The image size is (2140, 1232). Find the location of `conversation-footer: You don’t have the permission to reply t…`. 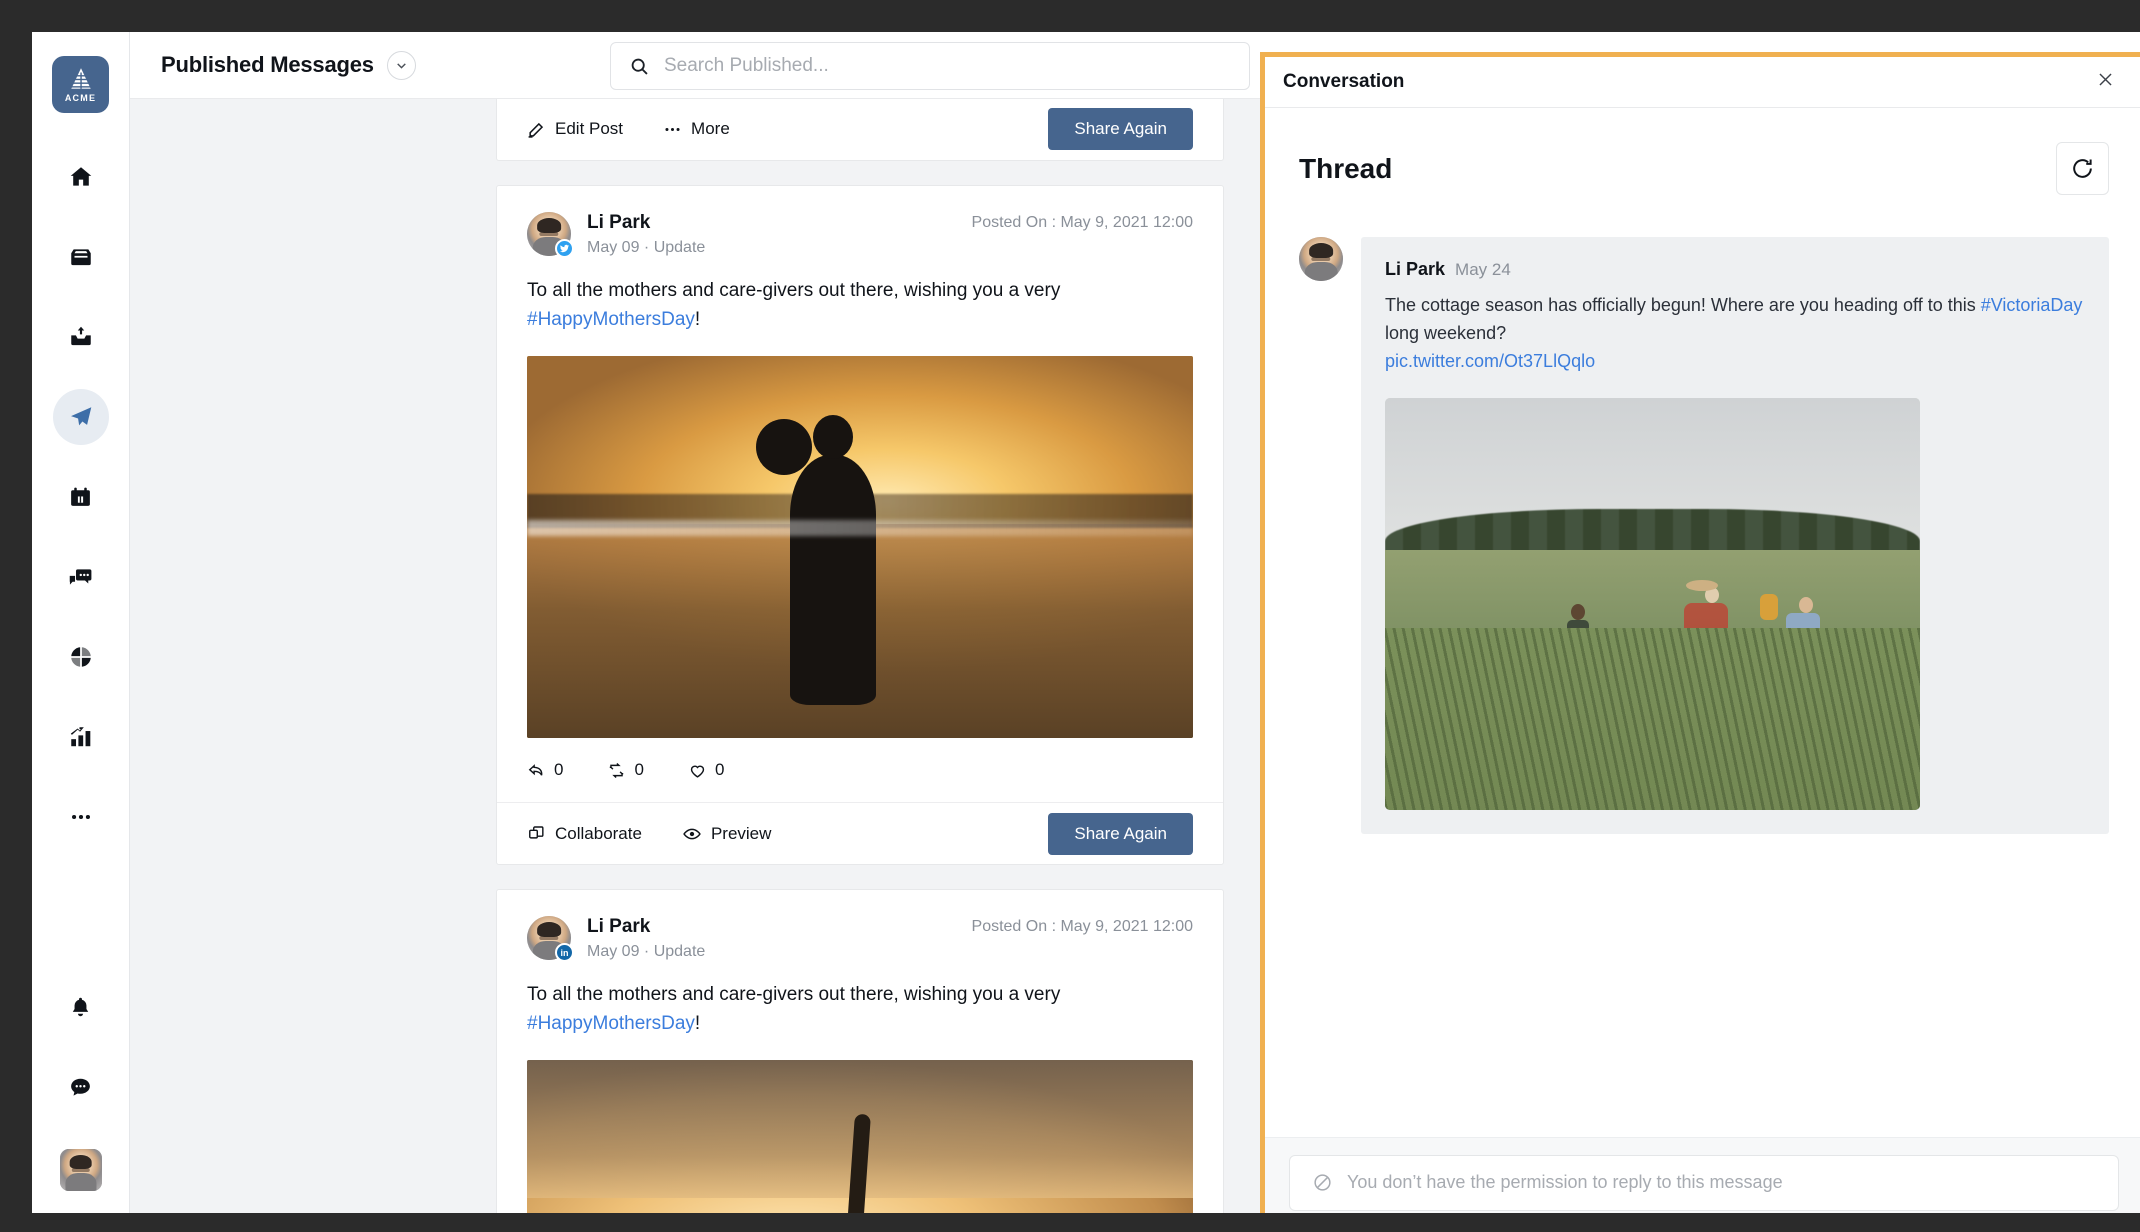

conversation-footer: You don’t have the permission to reply t… is located at coordinates (1702, 1175).